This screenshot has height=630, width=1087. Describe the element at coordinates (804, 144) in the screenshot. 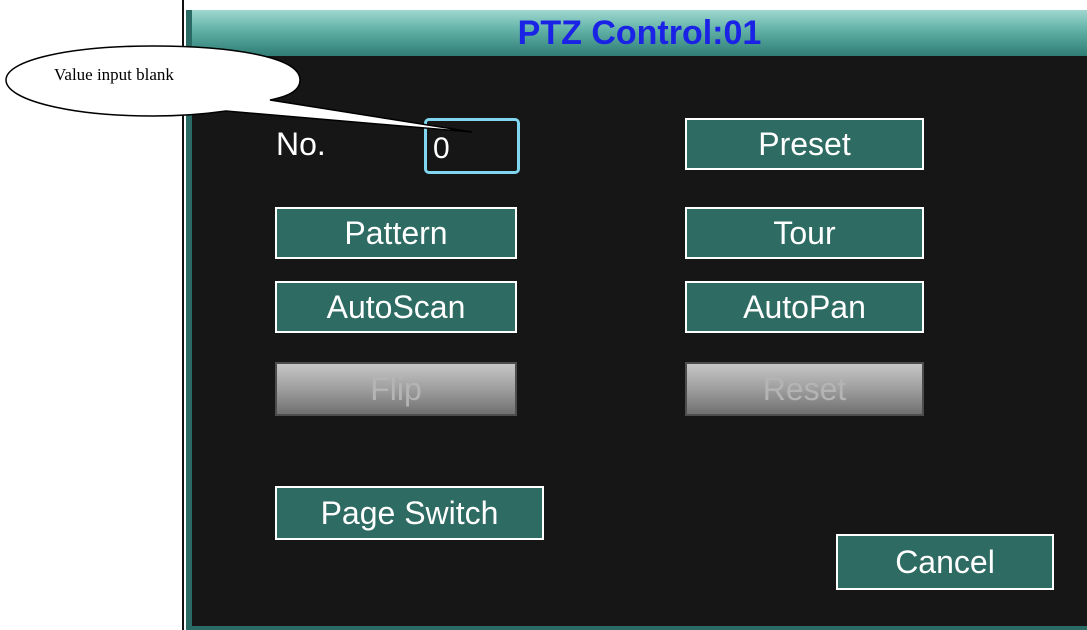

I see `preset-button: Preset` at that location.